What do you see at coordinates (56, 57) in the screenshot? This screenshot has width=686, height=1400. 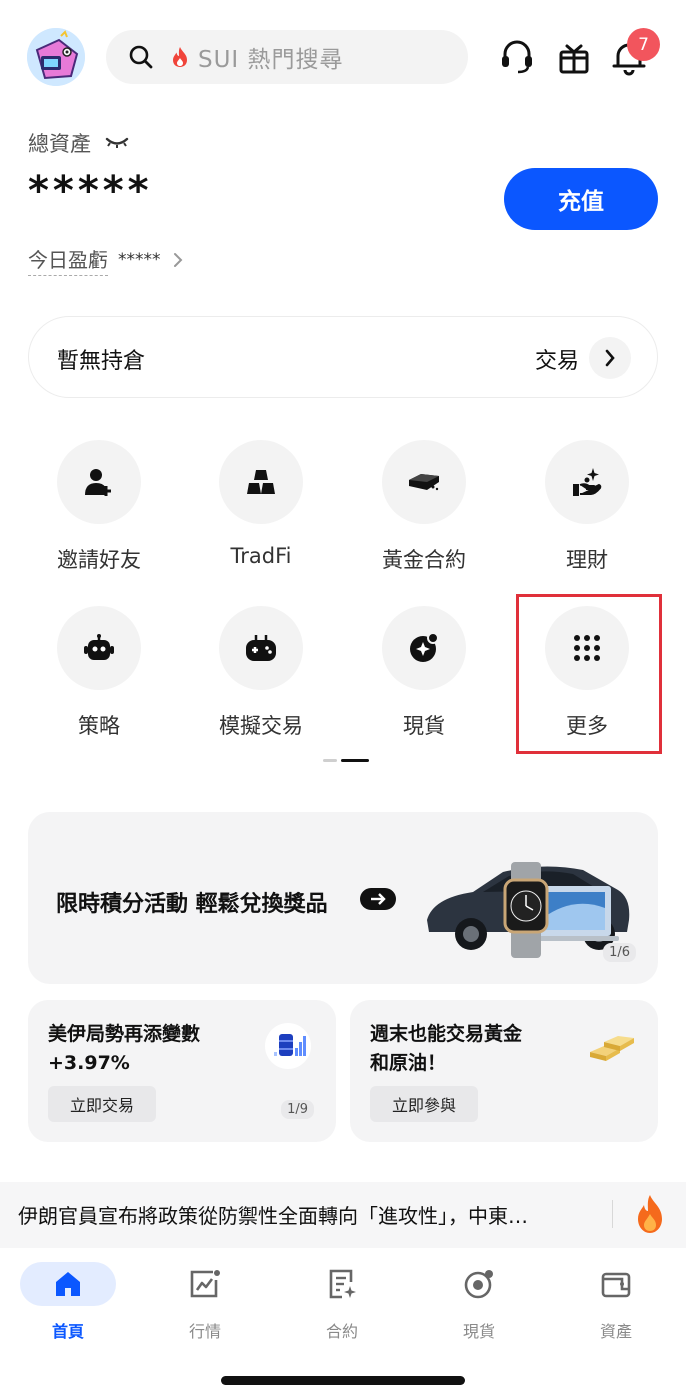 I see `avatar` at bounding box center [56, 57].